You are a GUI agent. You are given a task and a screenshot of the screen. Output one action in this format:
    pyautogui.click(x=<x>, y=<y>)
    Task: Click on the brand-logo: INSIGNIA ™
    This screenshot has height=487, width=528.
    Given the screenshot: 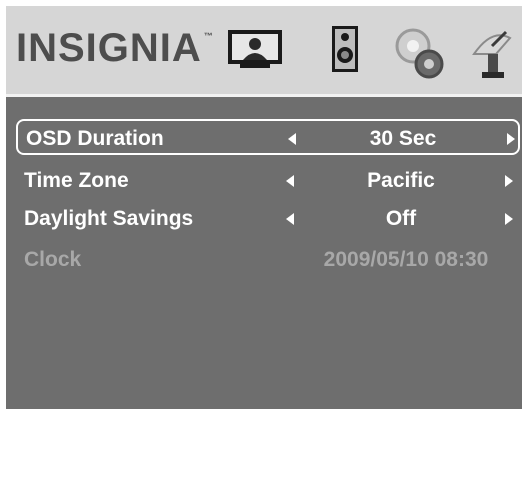 What is the action you would take?
    pyautogui.click(x=115, y=48)
    